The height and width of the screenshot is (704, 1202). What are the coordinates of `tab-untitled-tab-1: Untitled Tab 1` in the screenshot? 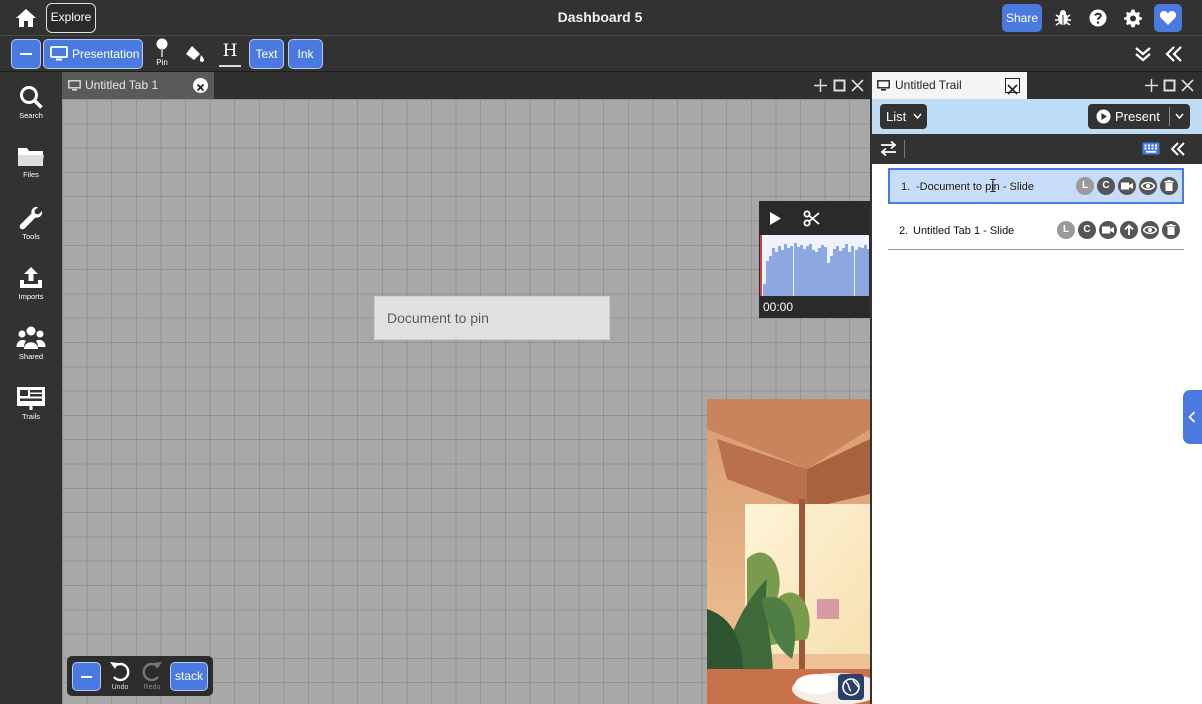 It's located at (138, 85).